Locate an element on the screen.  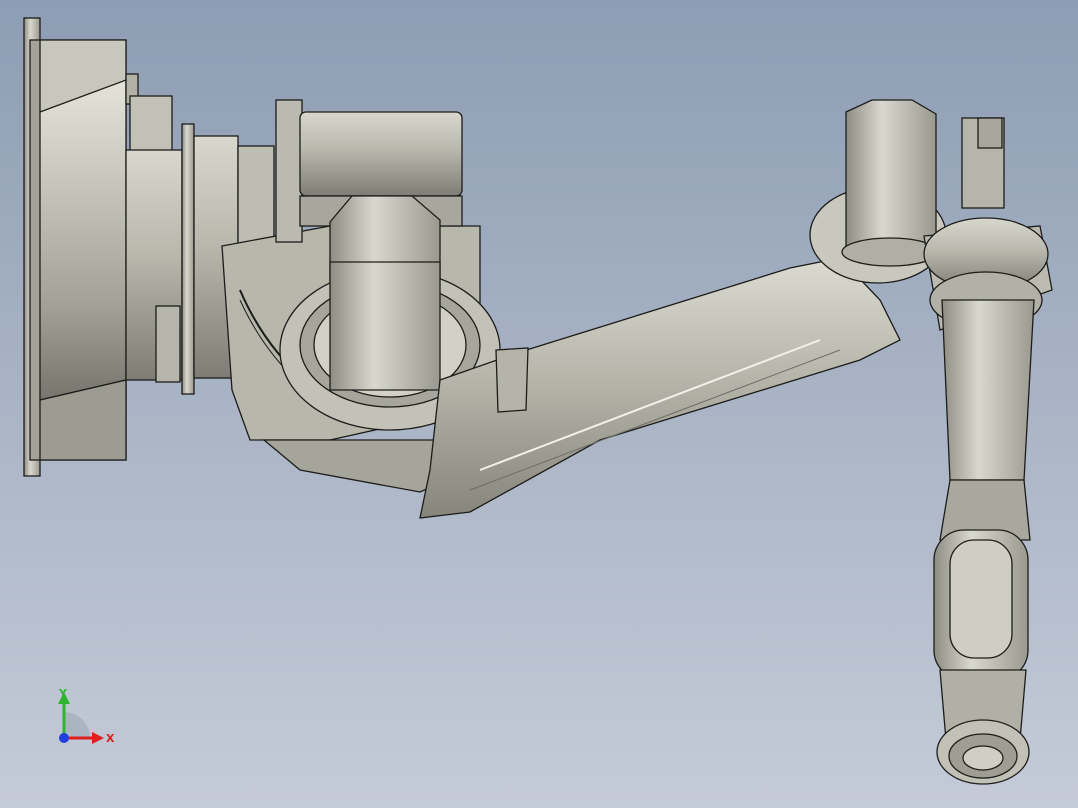
forearm-tube is located at coordinates (981, 657).